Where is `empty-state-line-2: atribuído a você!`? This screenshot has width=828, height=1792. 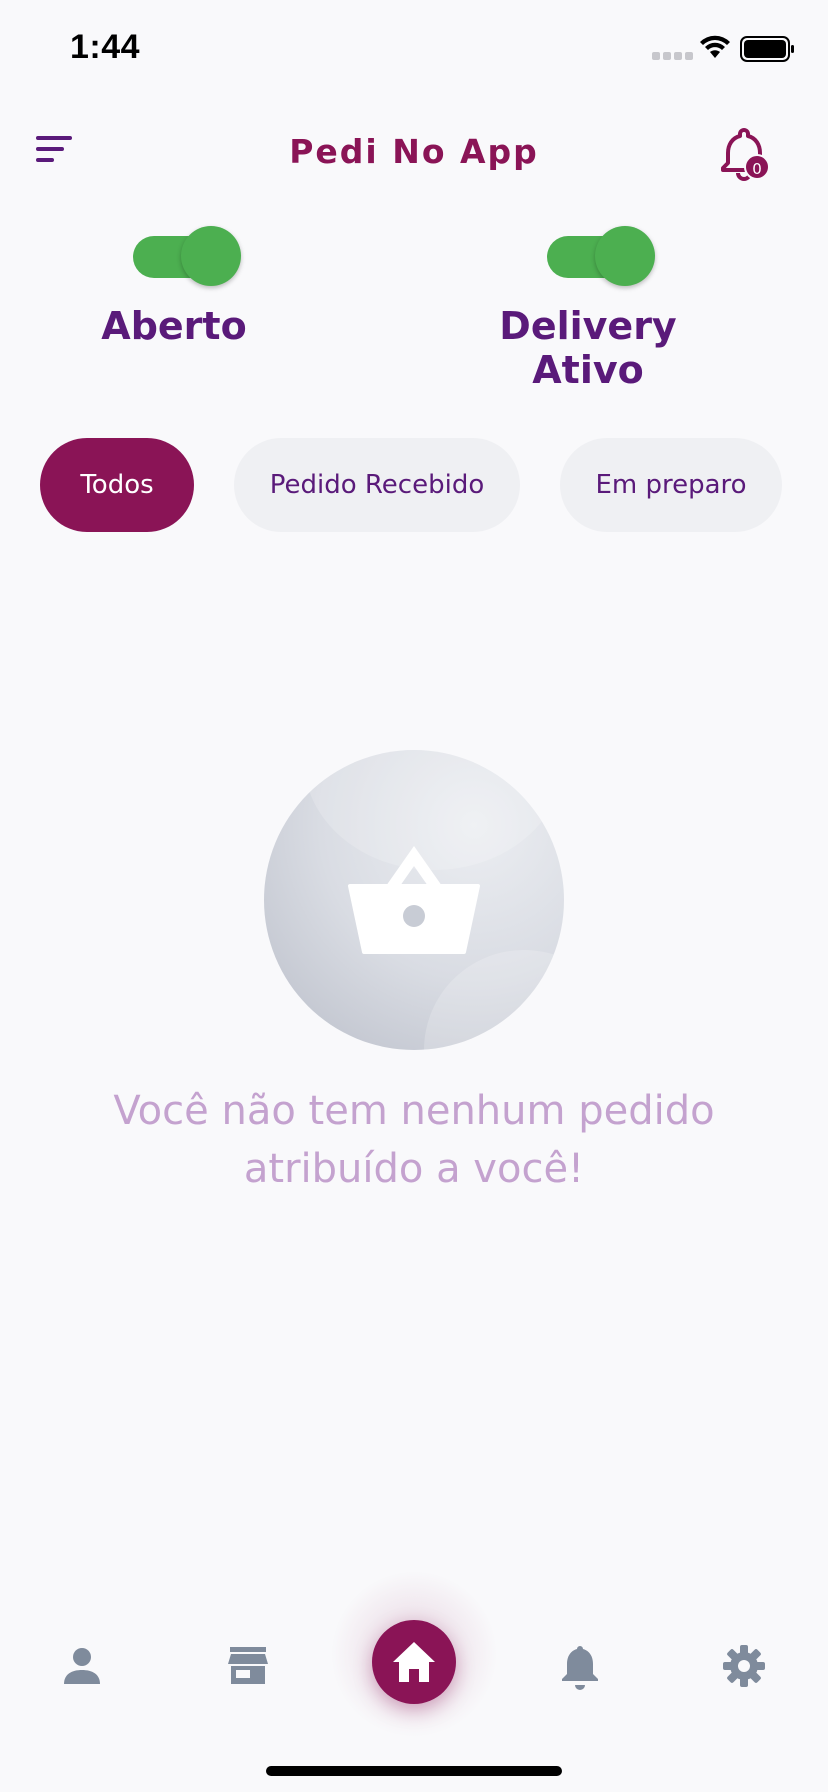 empty-state-line-2: atribuído a você! is located at coordinates (414, 1169).